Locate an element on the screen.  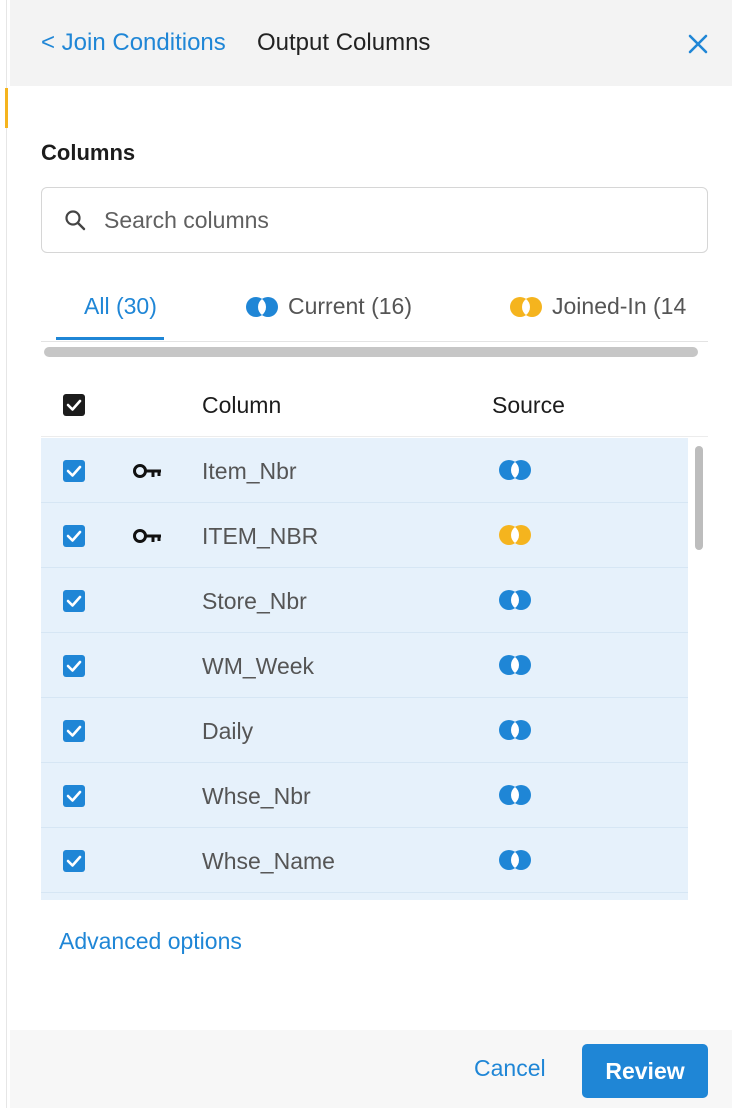
search-icon is located at coordinates (75, 220).